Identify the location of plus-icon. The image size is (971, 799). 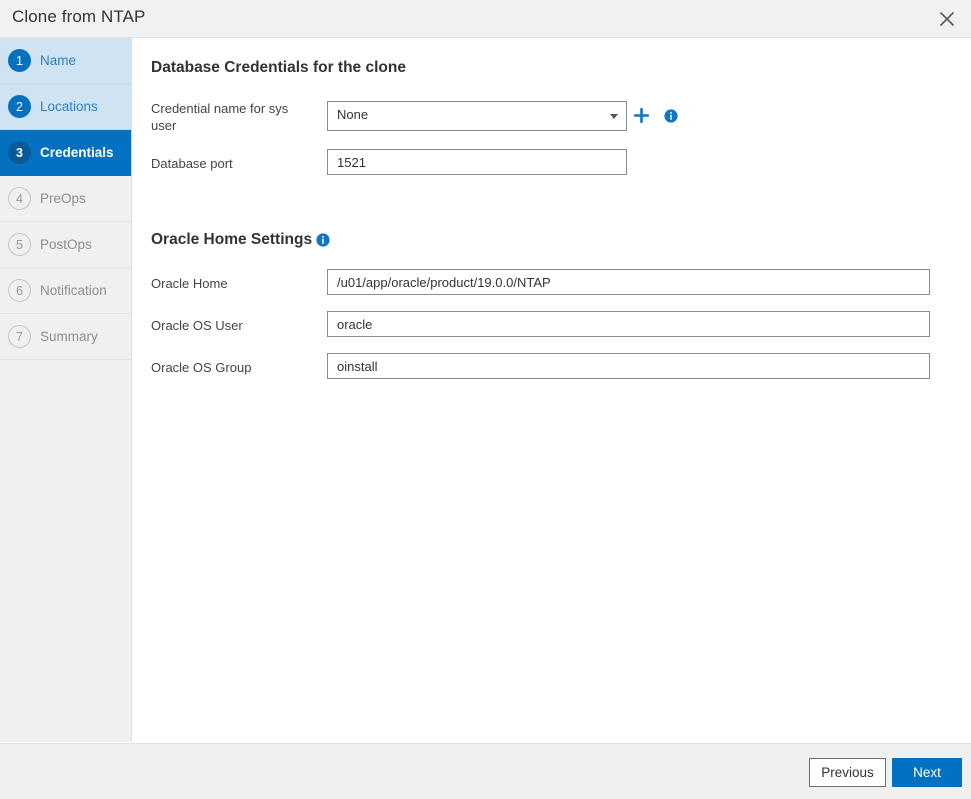
(641, 116).